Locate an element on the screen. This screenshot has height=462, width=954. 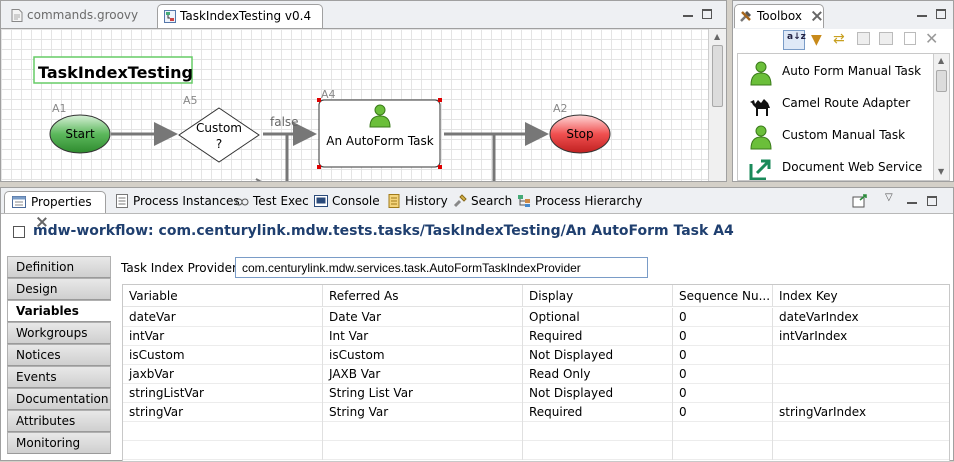
side-tab-documentation: Documentation is located at coordinates (59, 399).